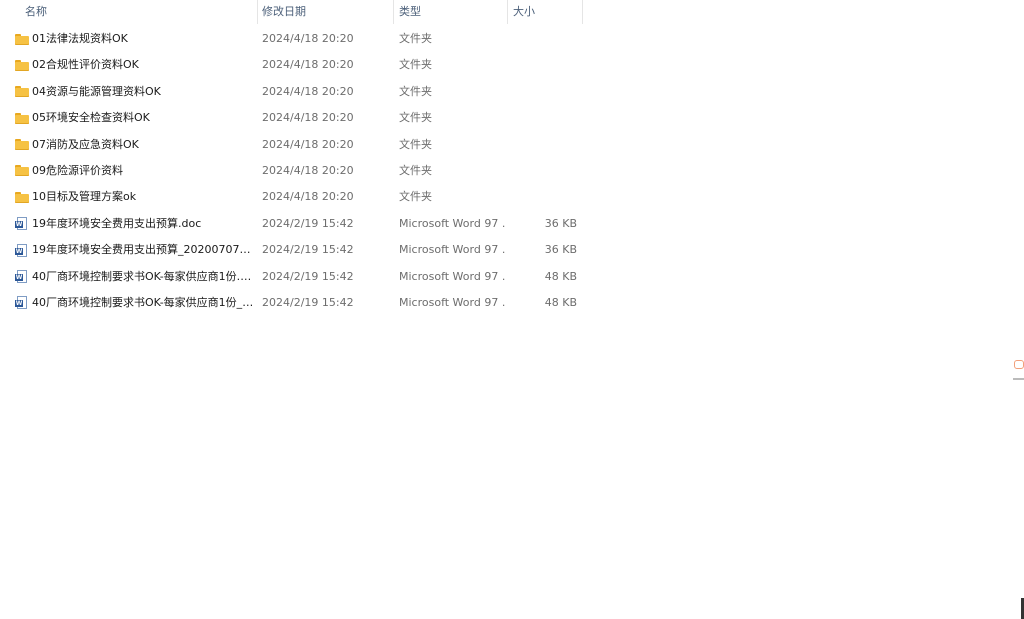 This screenshot has height=619, width=1024. What do you see at coordinates (129, 12) in the screenshot?
I see `column-header-name: ^ 名称` at bounding box center [129, 12].